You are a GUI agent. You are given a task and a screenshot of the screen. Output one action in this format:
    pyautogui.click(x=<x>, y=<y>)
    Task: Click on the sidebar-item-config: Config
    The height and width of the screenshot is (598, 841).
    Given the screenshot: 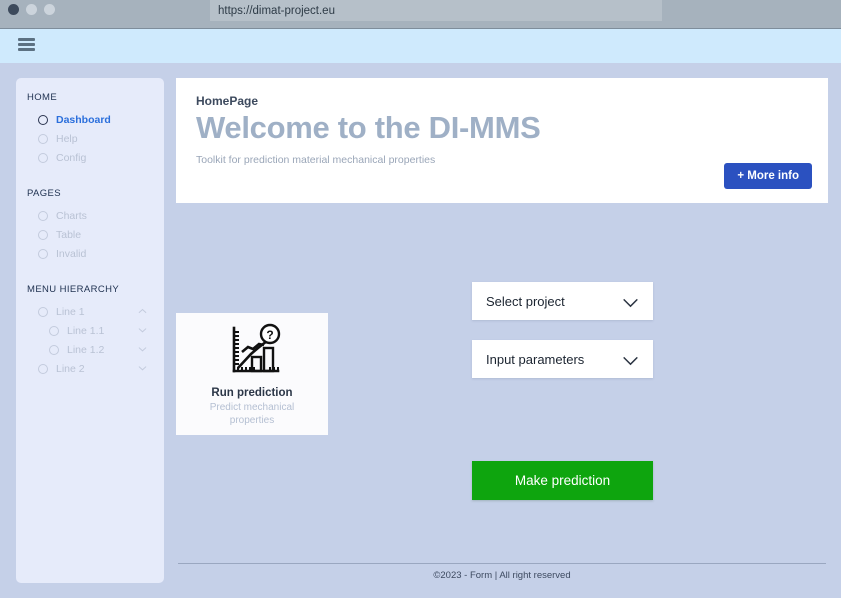 What is the action you would take?
    pyautogui.click(x=90, y=158)
    